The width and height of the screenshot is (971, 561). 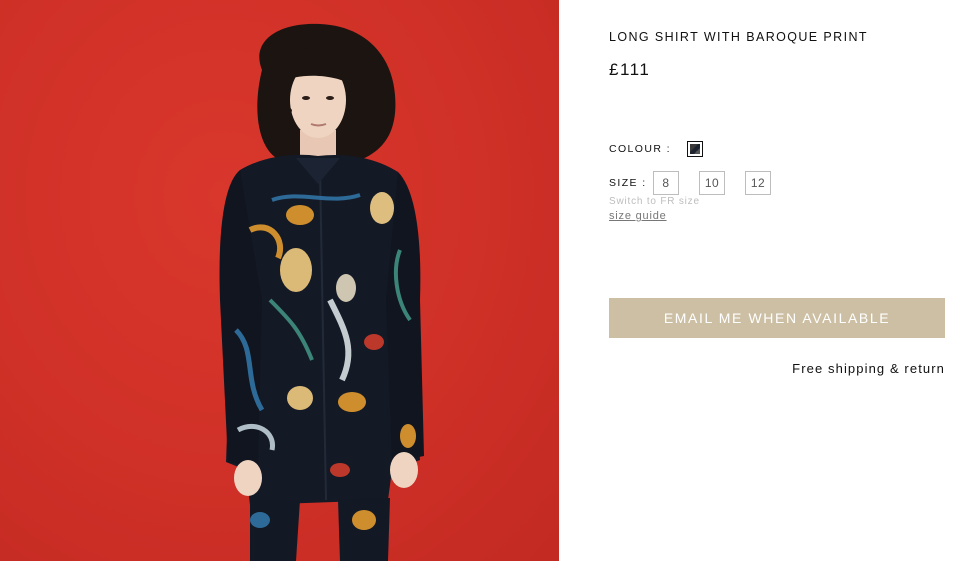 I want to click on colour-swatch, so click(x=694, y=149).